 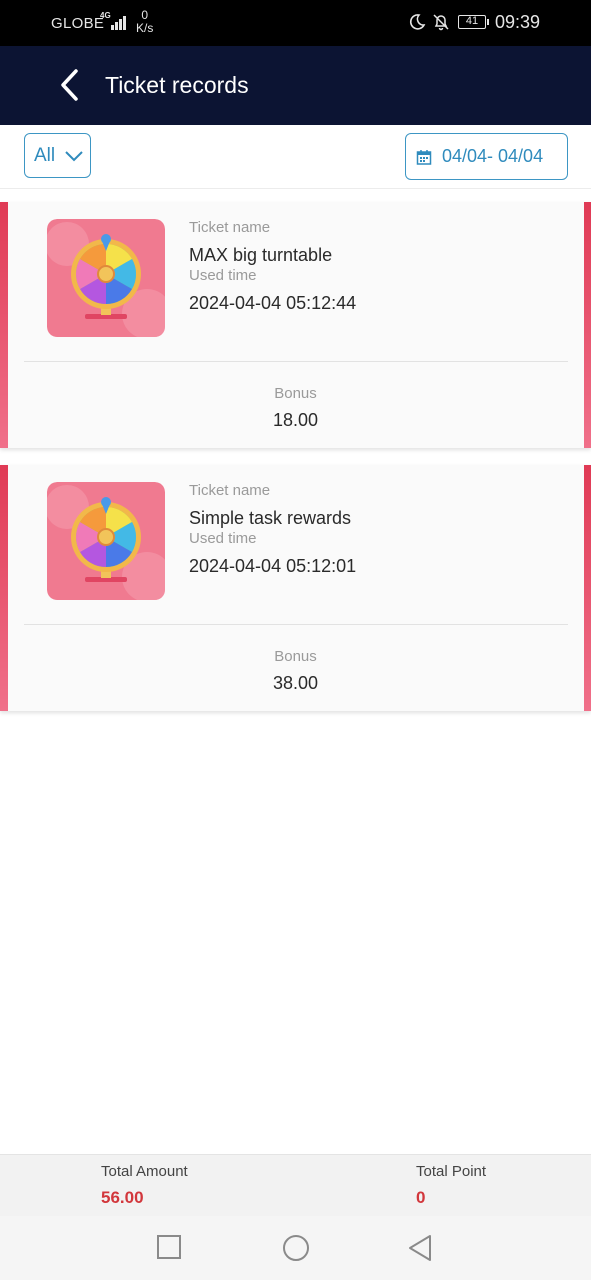 I want to click on page-title: Ticket records, so click(x=177, y=85).